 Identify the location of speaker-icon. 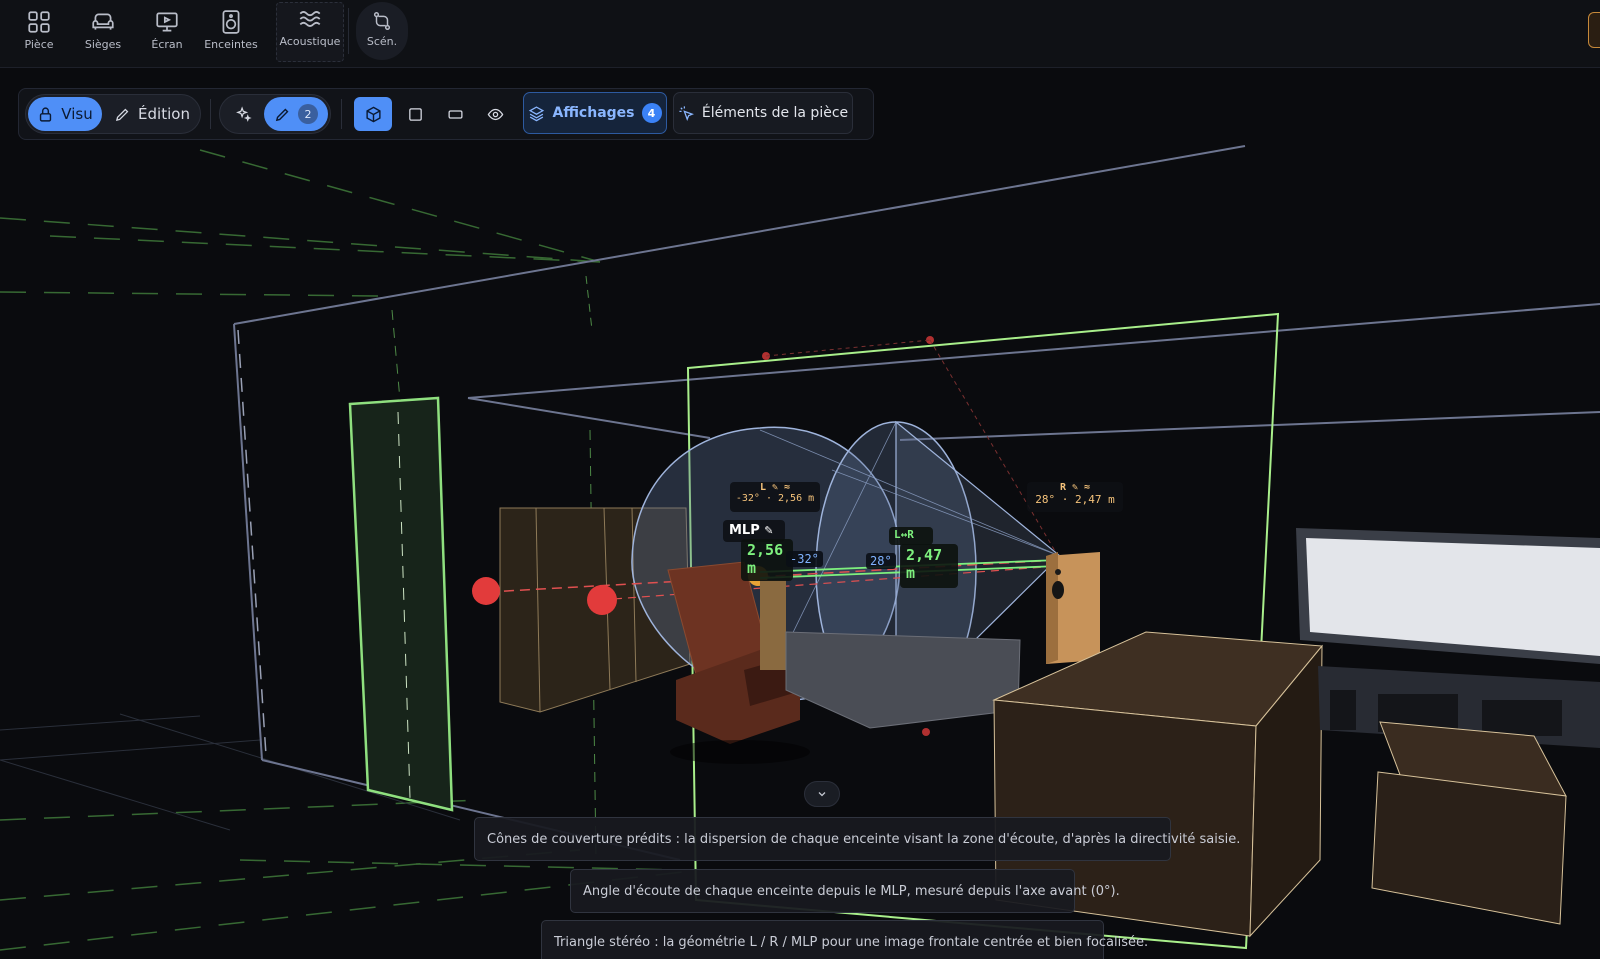
(231, 22).